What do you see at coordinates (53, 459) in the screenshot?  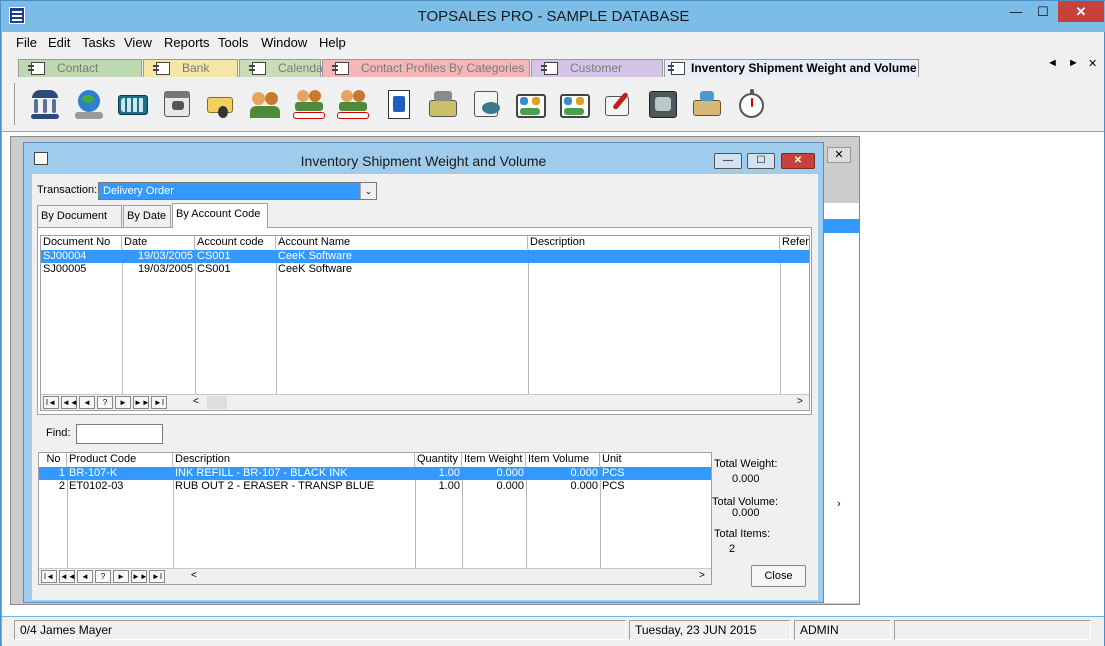 I see `column-header: No` at bounding box center [53, 459].